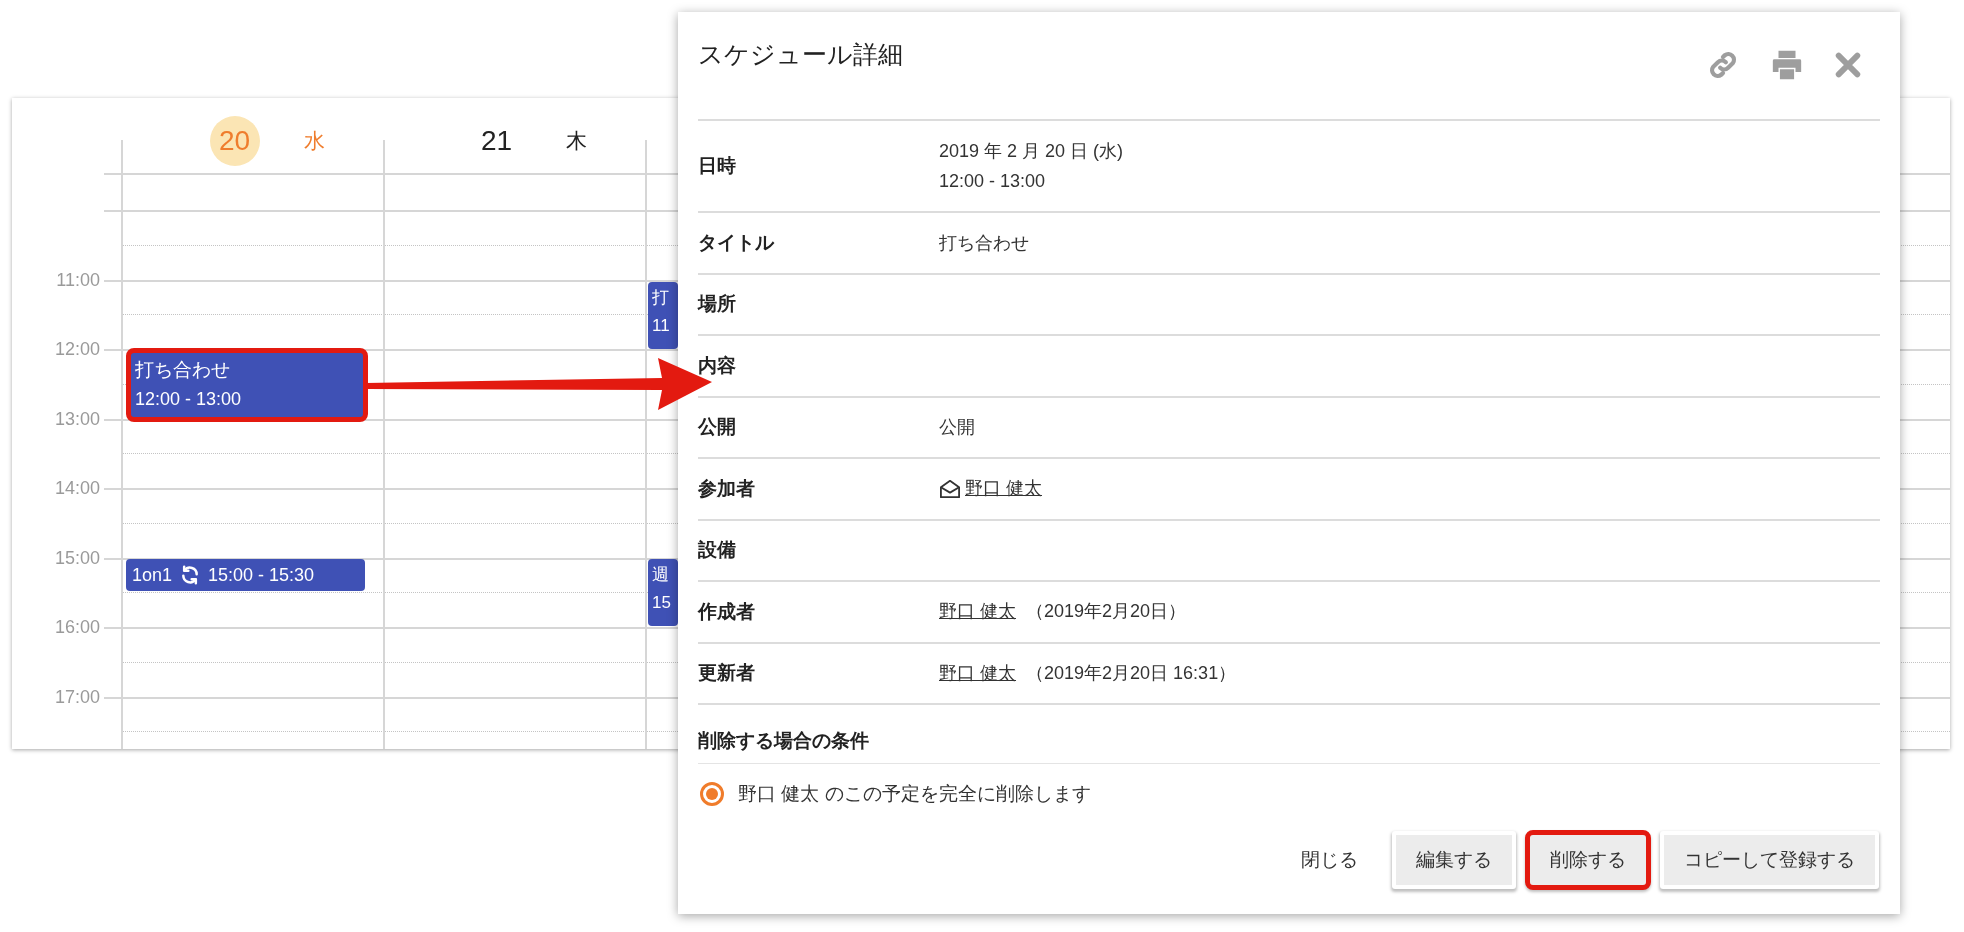  I want to click on day-number: 20, so click(234, 141).